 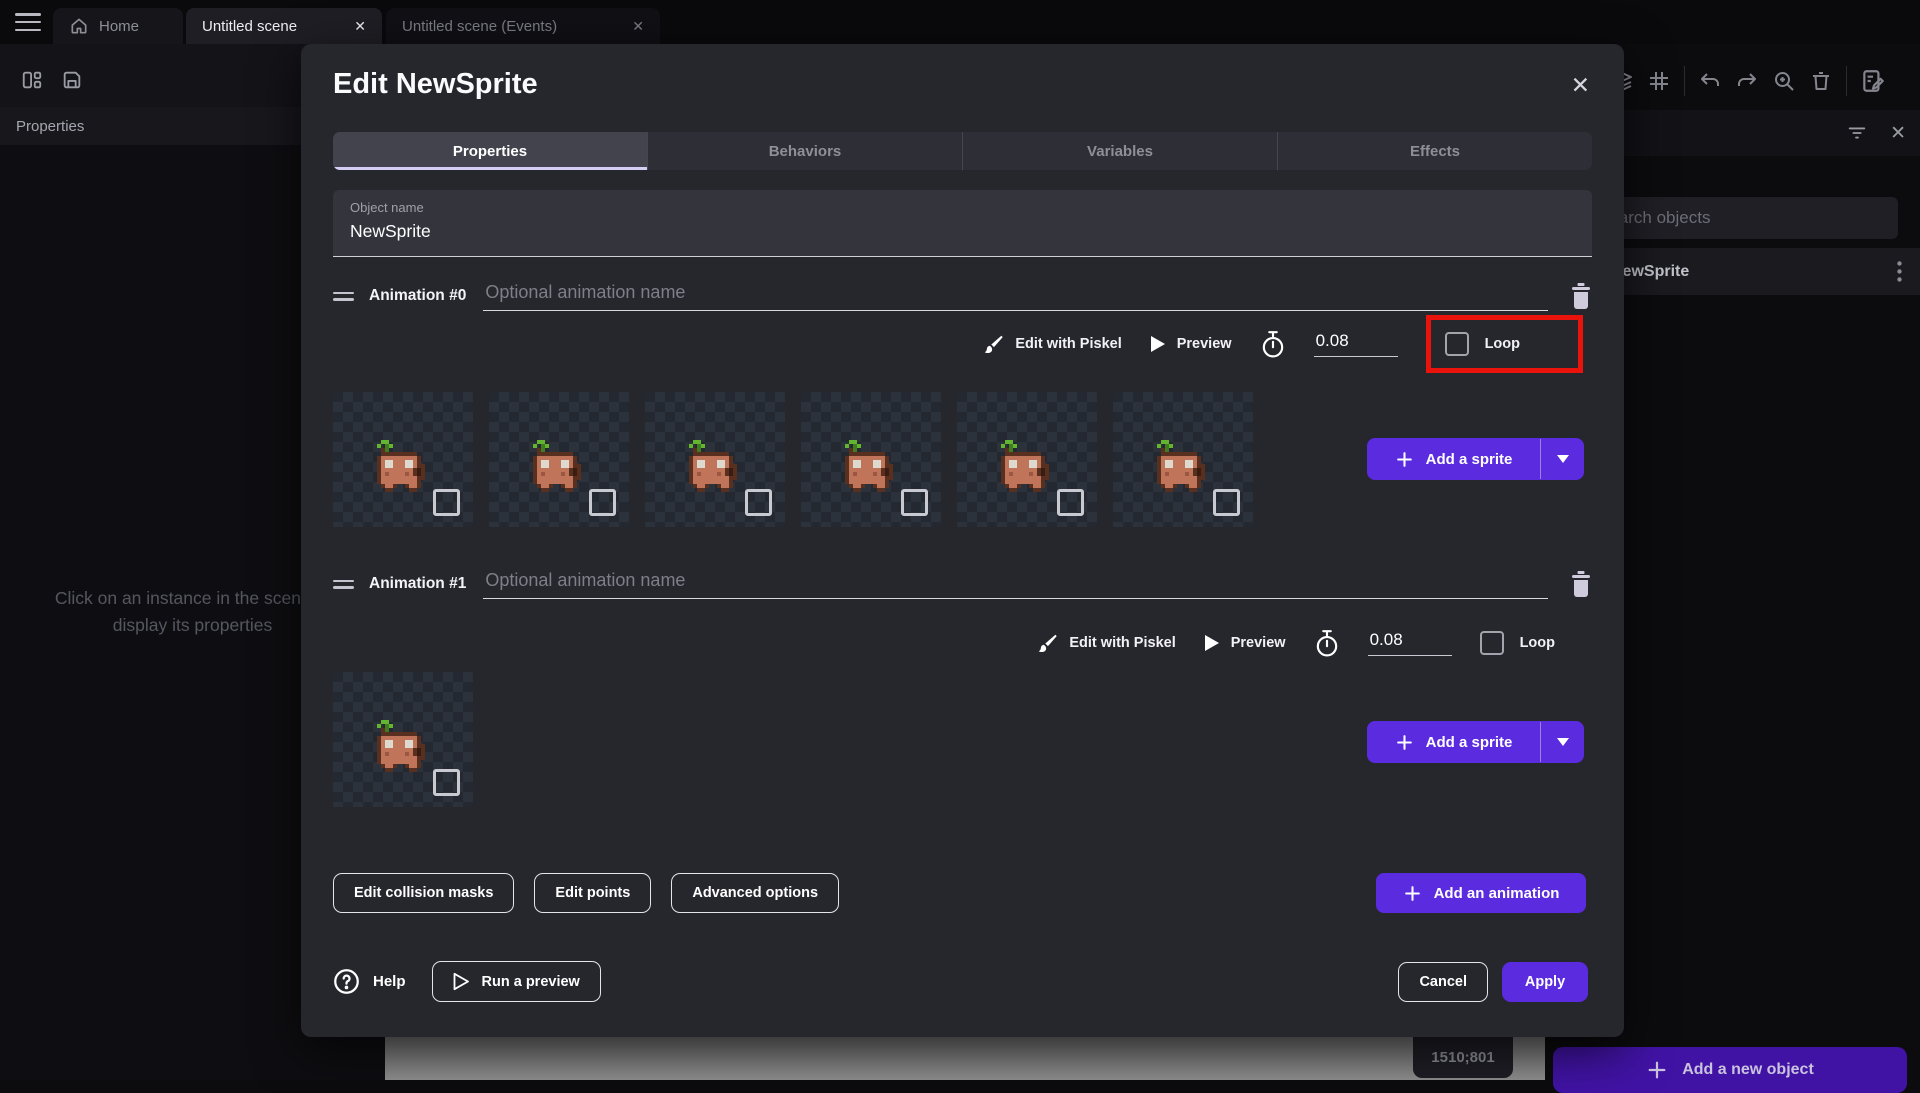 What do you see at coordinates (346, 981) in the screenshot?
I see `help-icon` at bounding box center [346, 981].